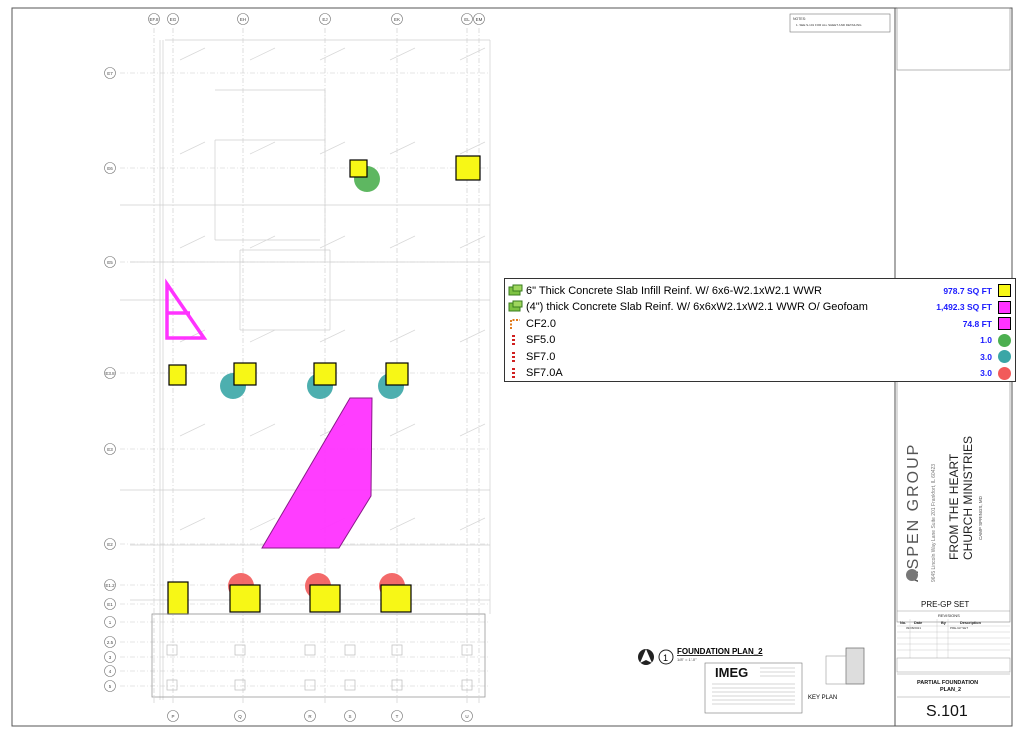 This screenshot has width=1024, height=740. Describe the element at coordinates (971, 623) in the screenshot. I see `rev-header-description: Description` at that location.